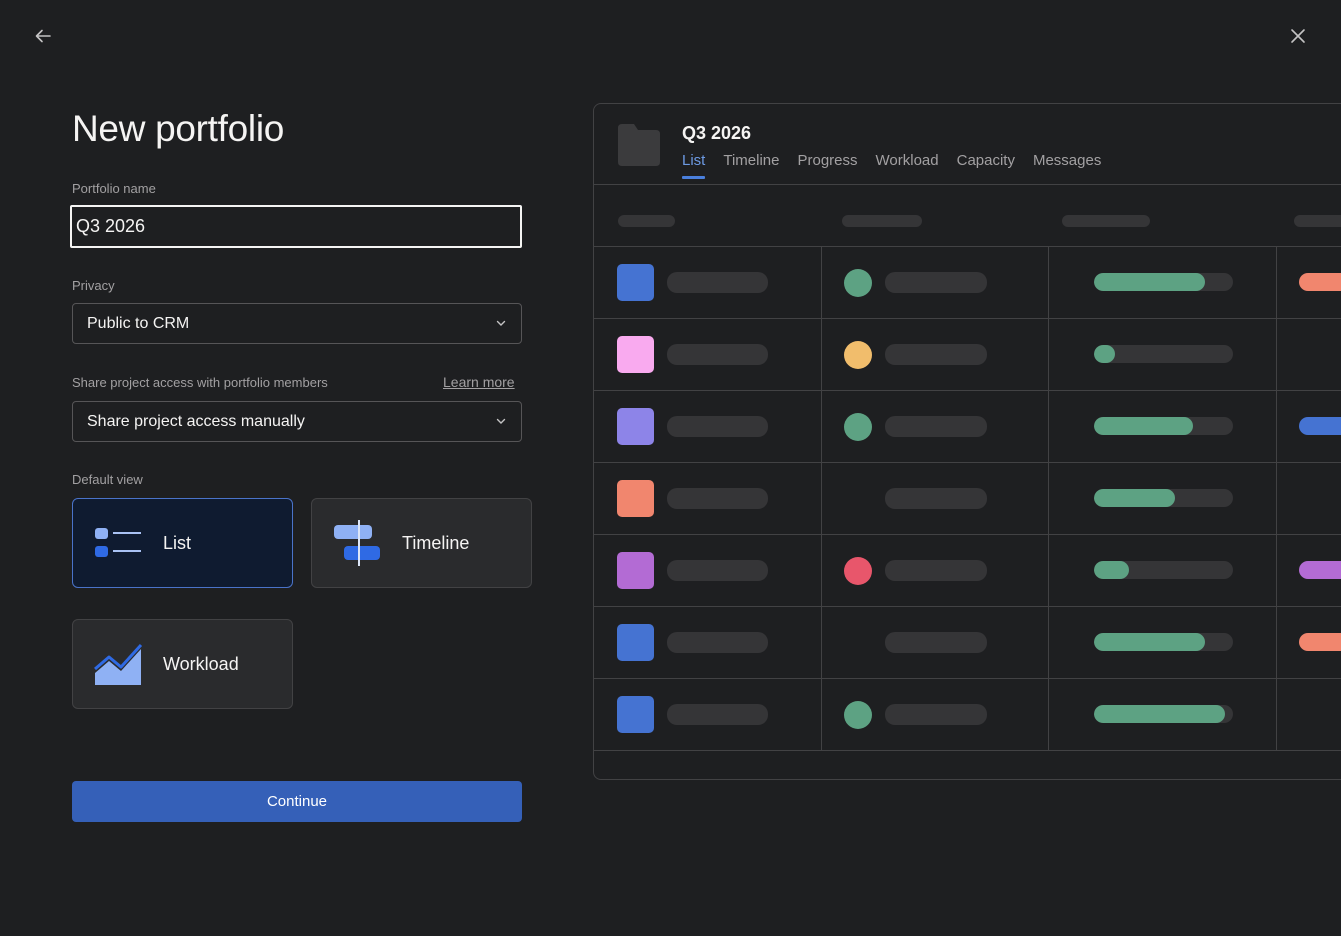 The image size is (1341, 936). Describe the element at coordinates (114, 188) in the screenshot. I see `portfolio-name-label: Portfolio name` at that location.